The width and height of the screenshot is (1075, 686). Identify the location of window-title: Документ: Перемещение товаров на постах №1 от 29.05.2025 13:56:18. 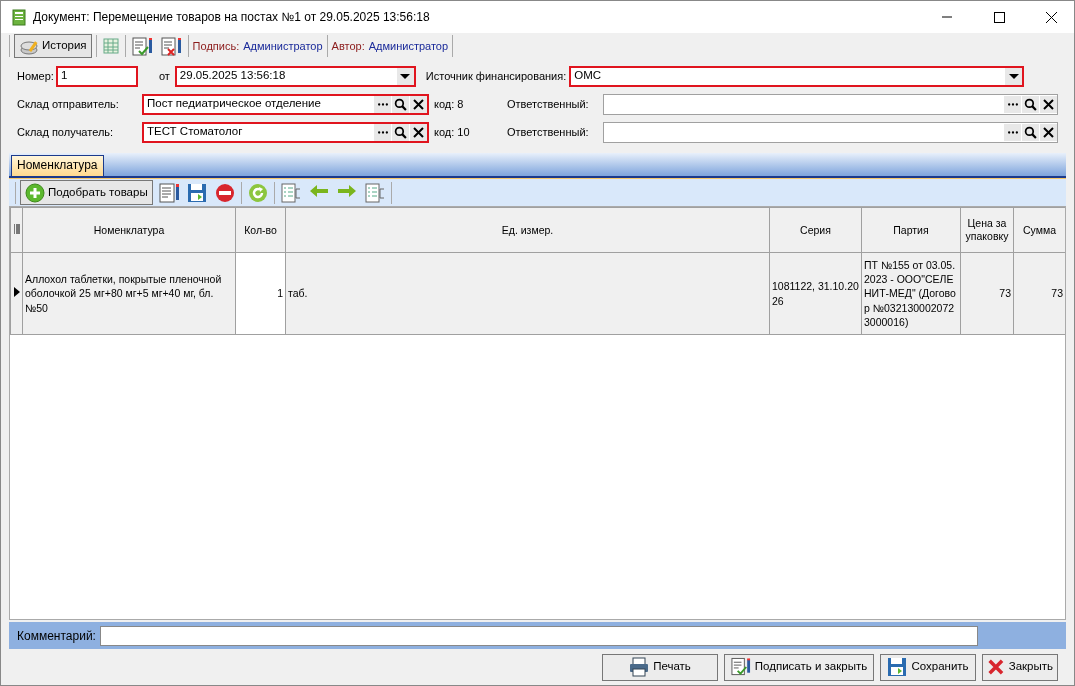
(232, 17).